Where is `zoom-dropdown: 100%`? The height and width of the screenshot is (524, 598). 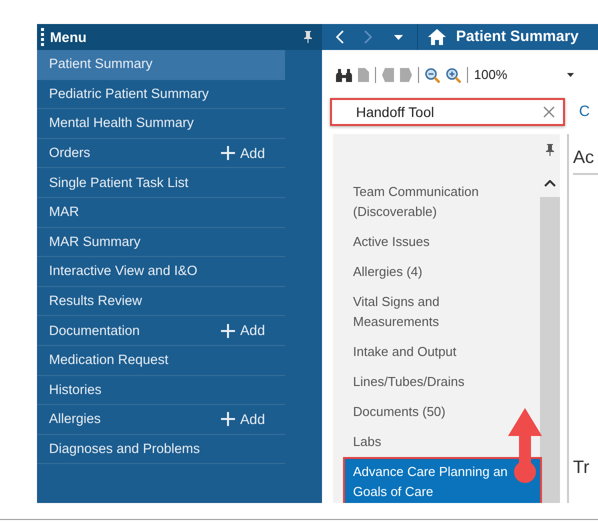 zoom-dropdown: 100% is located at coordinates (524, 75).